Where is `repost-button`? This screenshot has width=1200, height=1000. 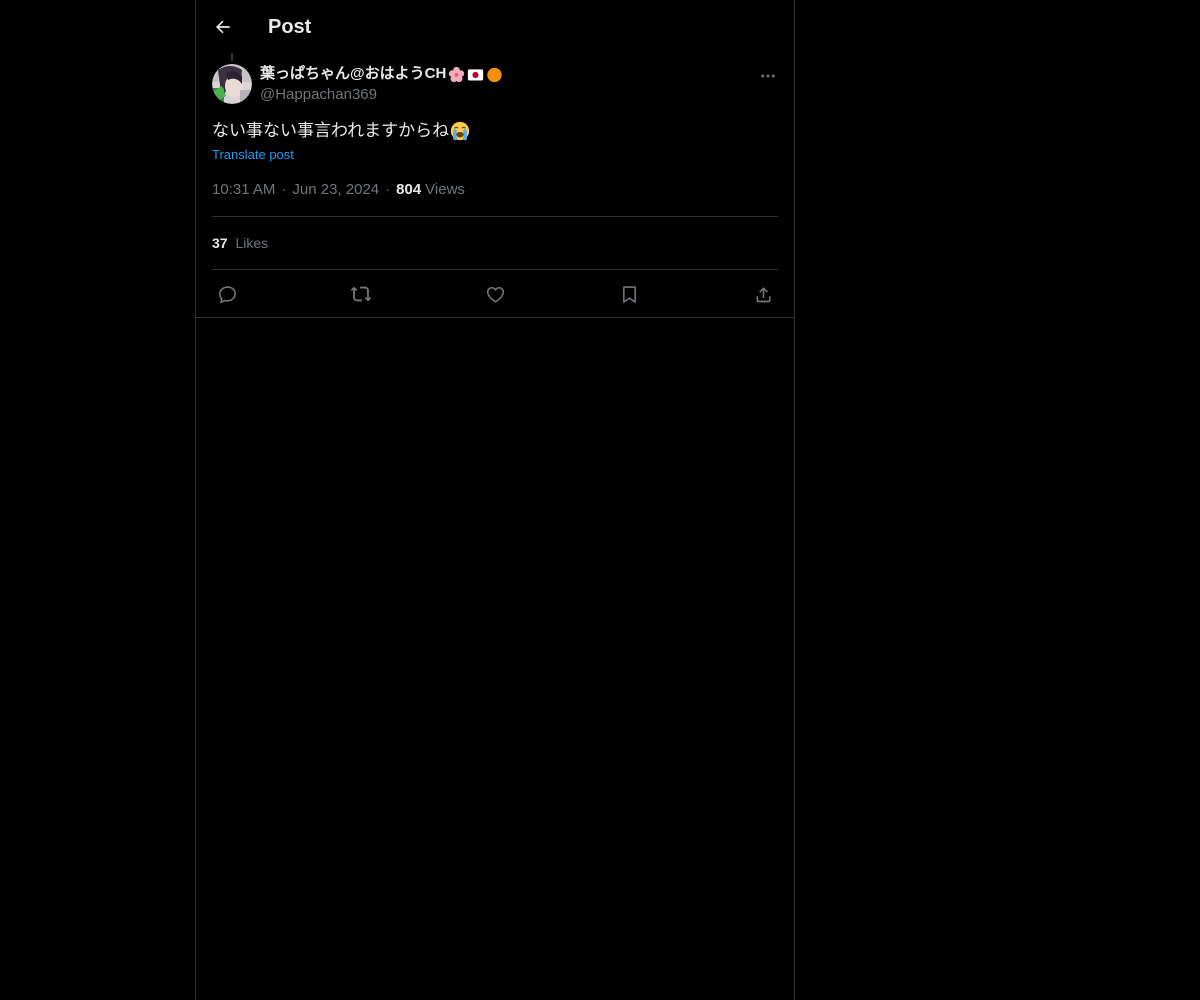
repost-button is located at coordinates (361, 294).